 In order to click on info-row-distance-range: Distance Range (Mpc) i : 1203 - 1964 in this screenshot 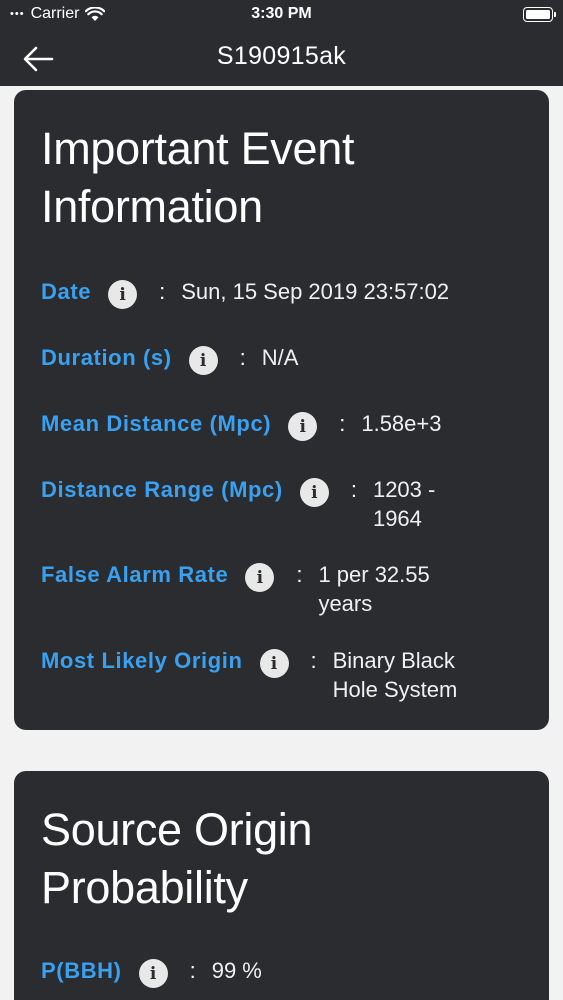, I will do `click(285, 504)`.